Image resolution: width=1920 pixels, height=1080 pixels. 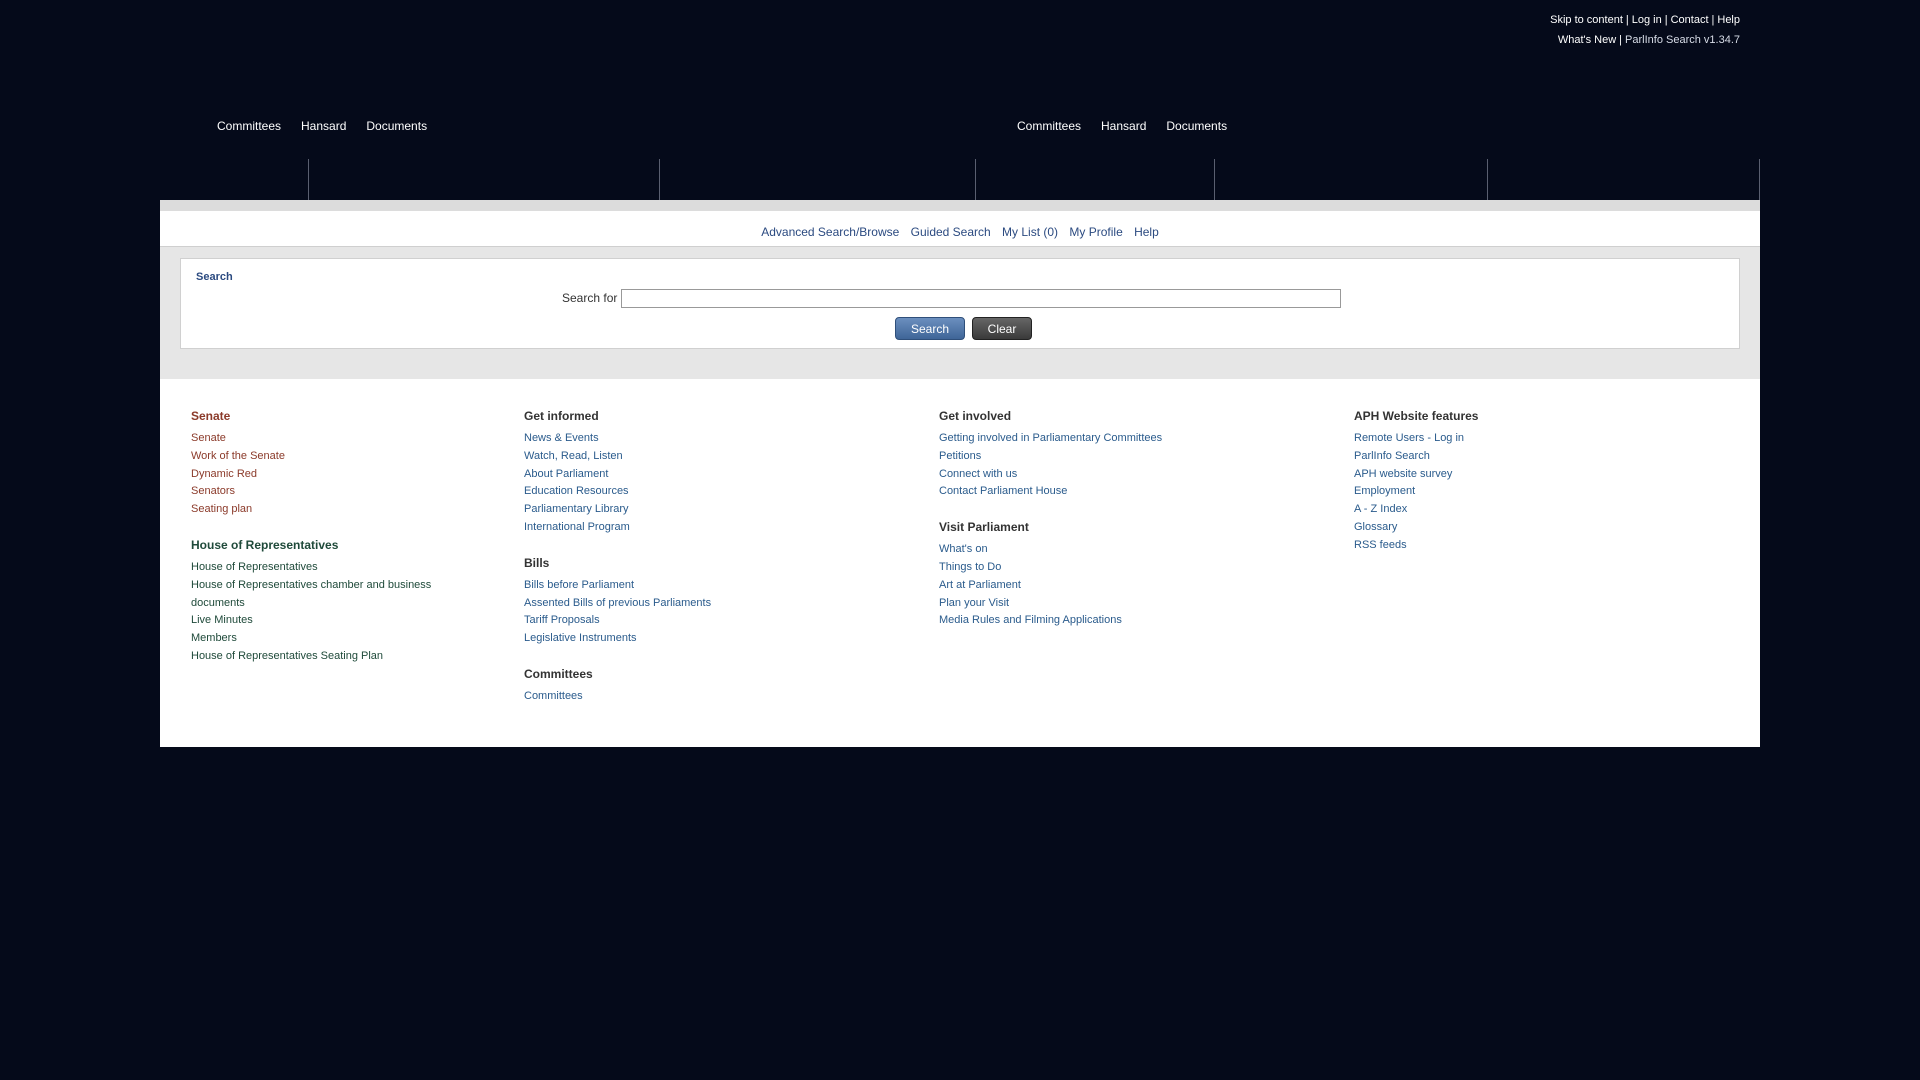 What do you see at coordinates (561, 416) in the screenshot?
I see `get-informed-heading: Get informed` at bounding box center [561, 416].